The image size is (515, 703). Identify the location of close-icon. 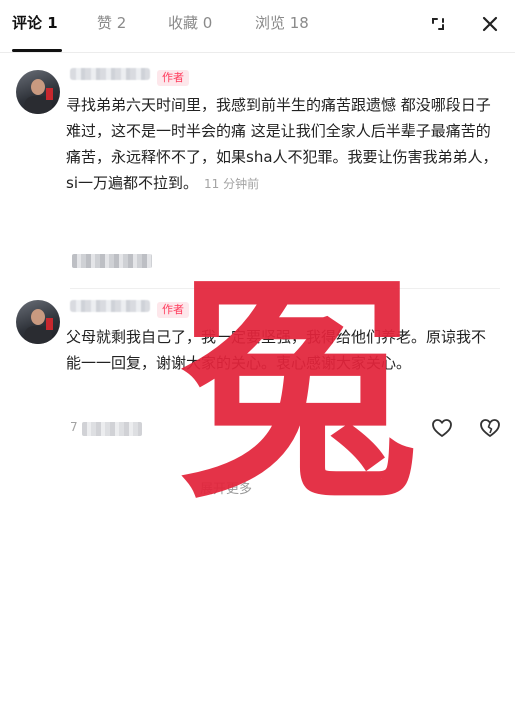
(490, 24).